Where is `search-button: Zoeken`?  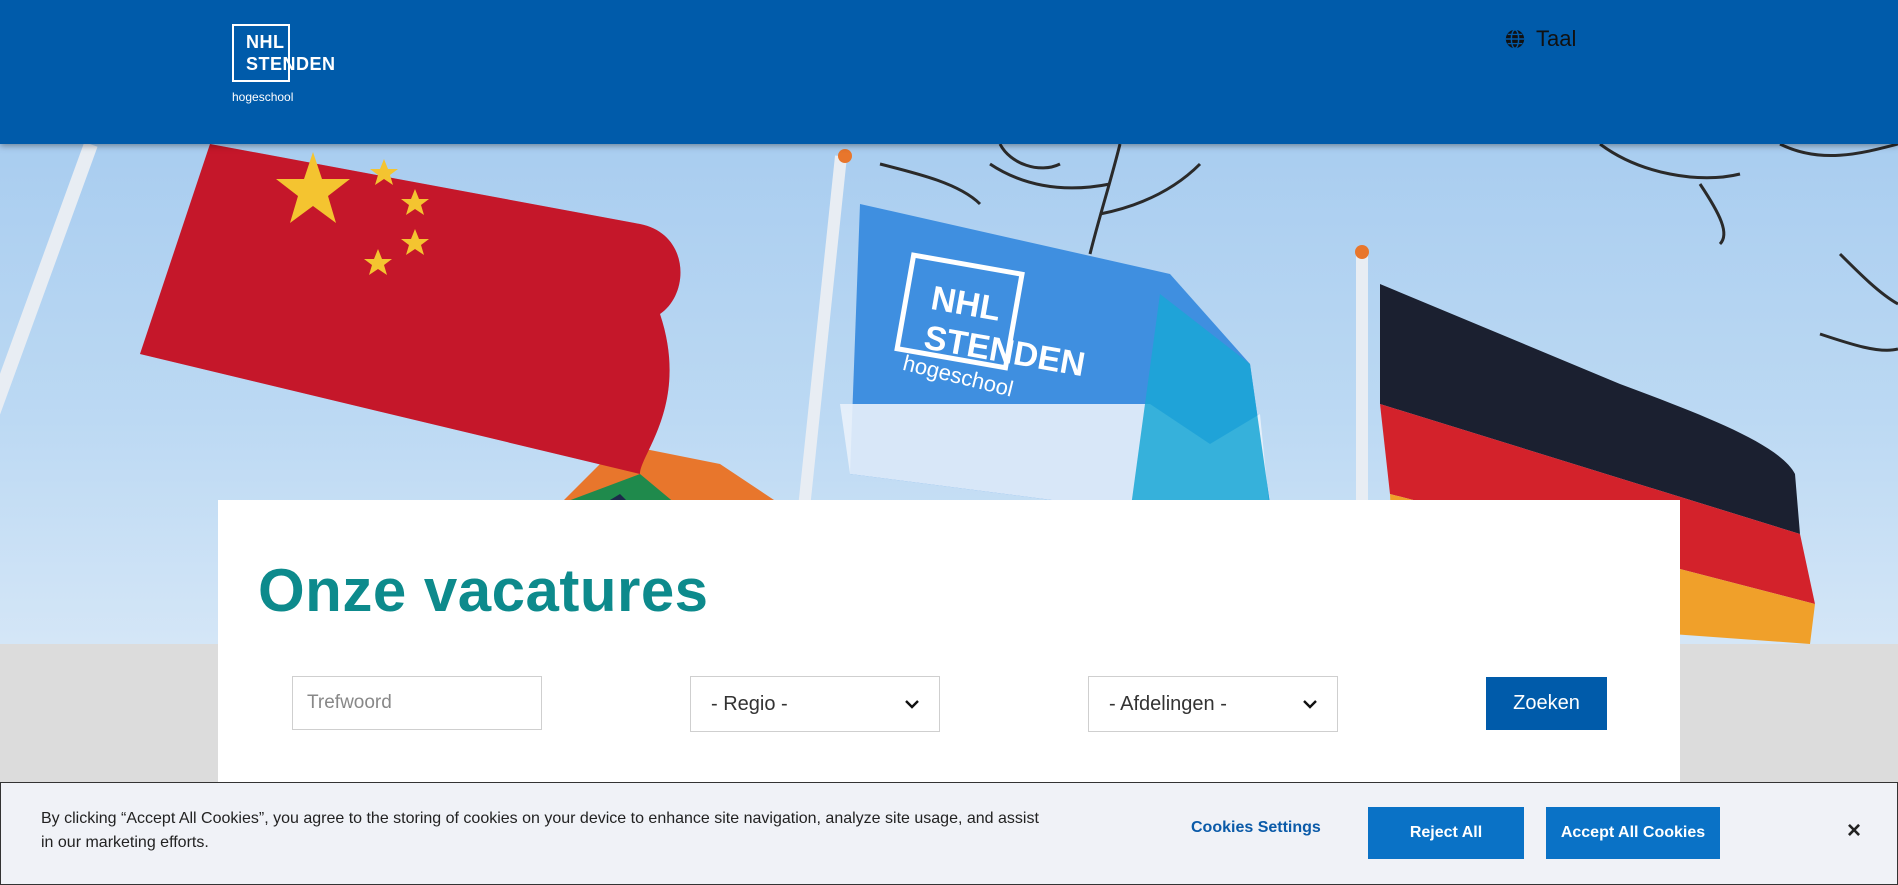 search-button: Zoeken is located at coordinates (1546, 703).